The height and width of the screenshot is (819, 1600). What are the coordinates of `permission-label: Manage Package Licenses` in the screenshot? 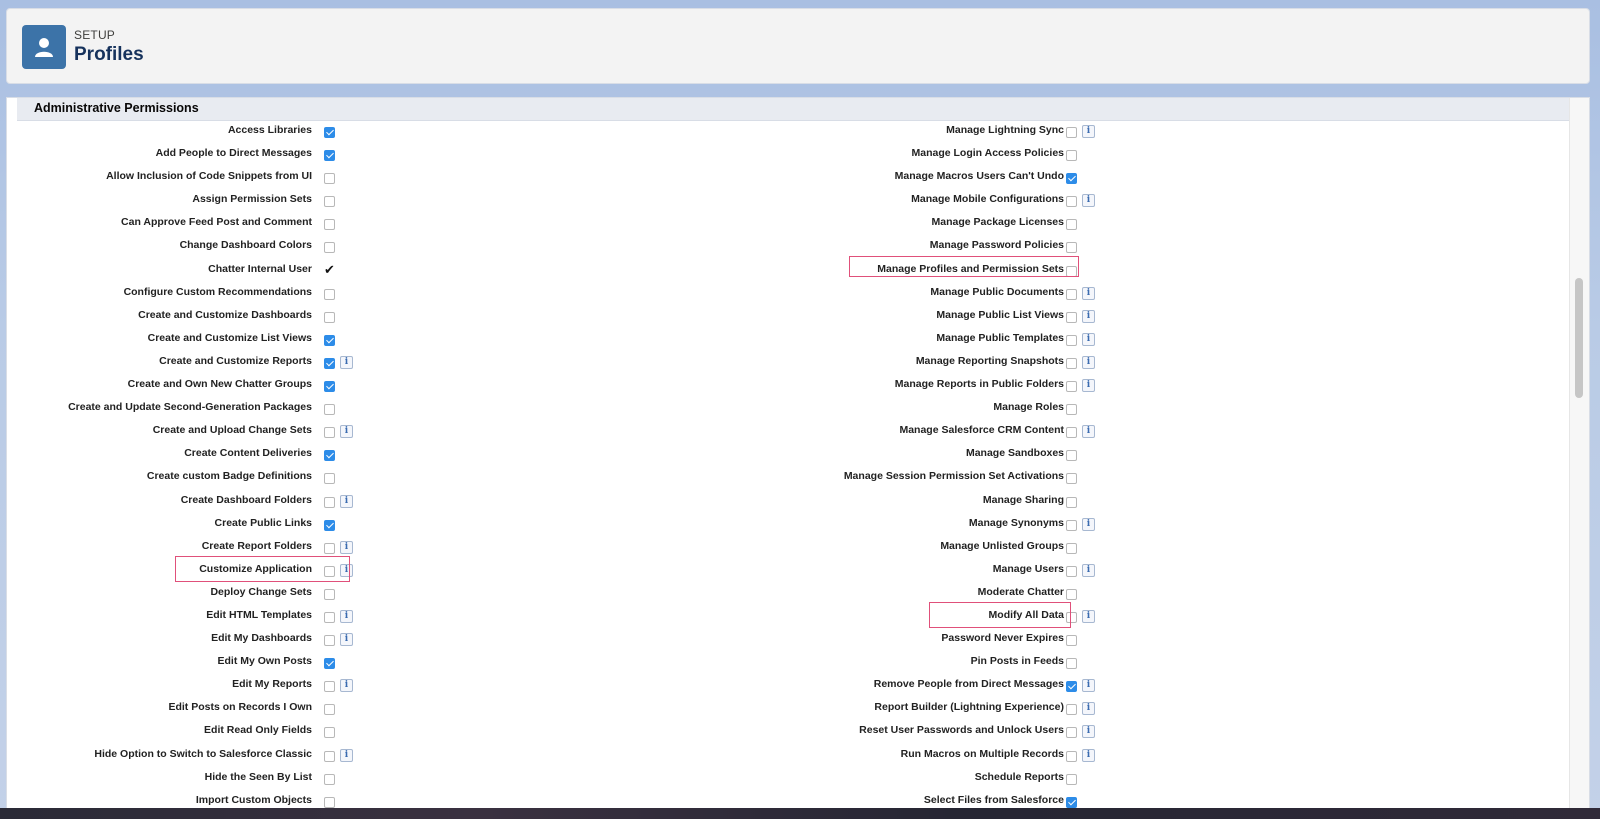 It's located at (998, 222).